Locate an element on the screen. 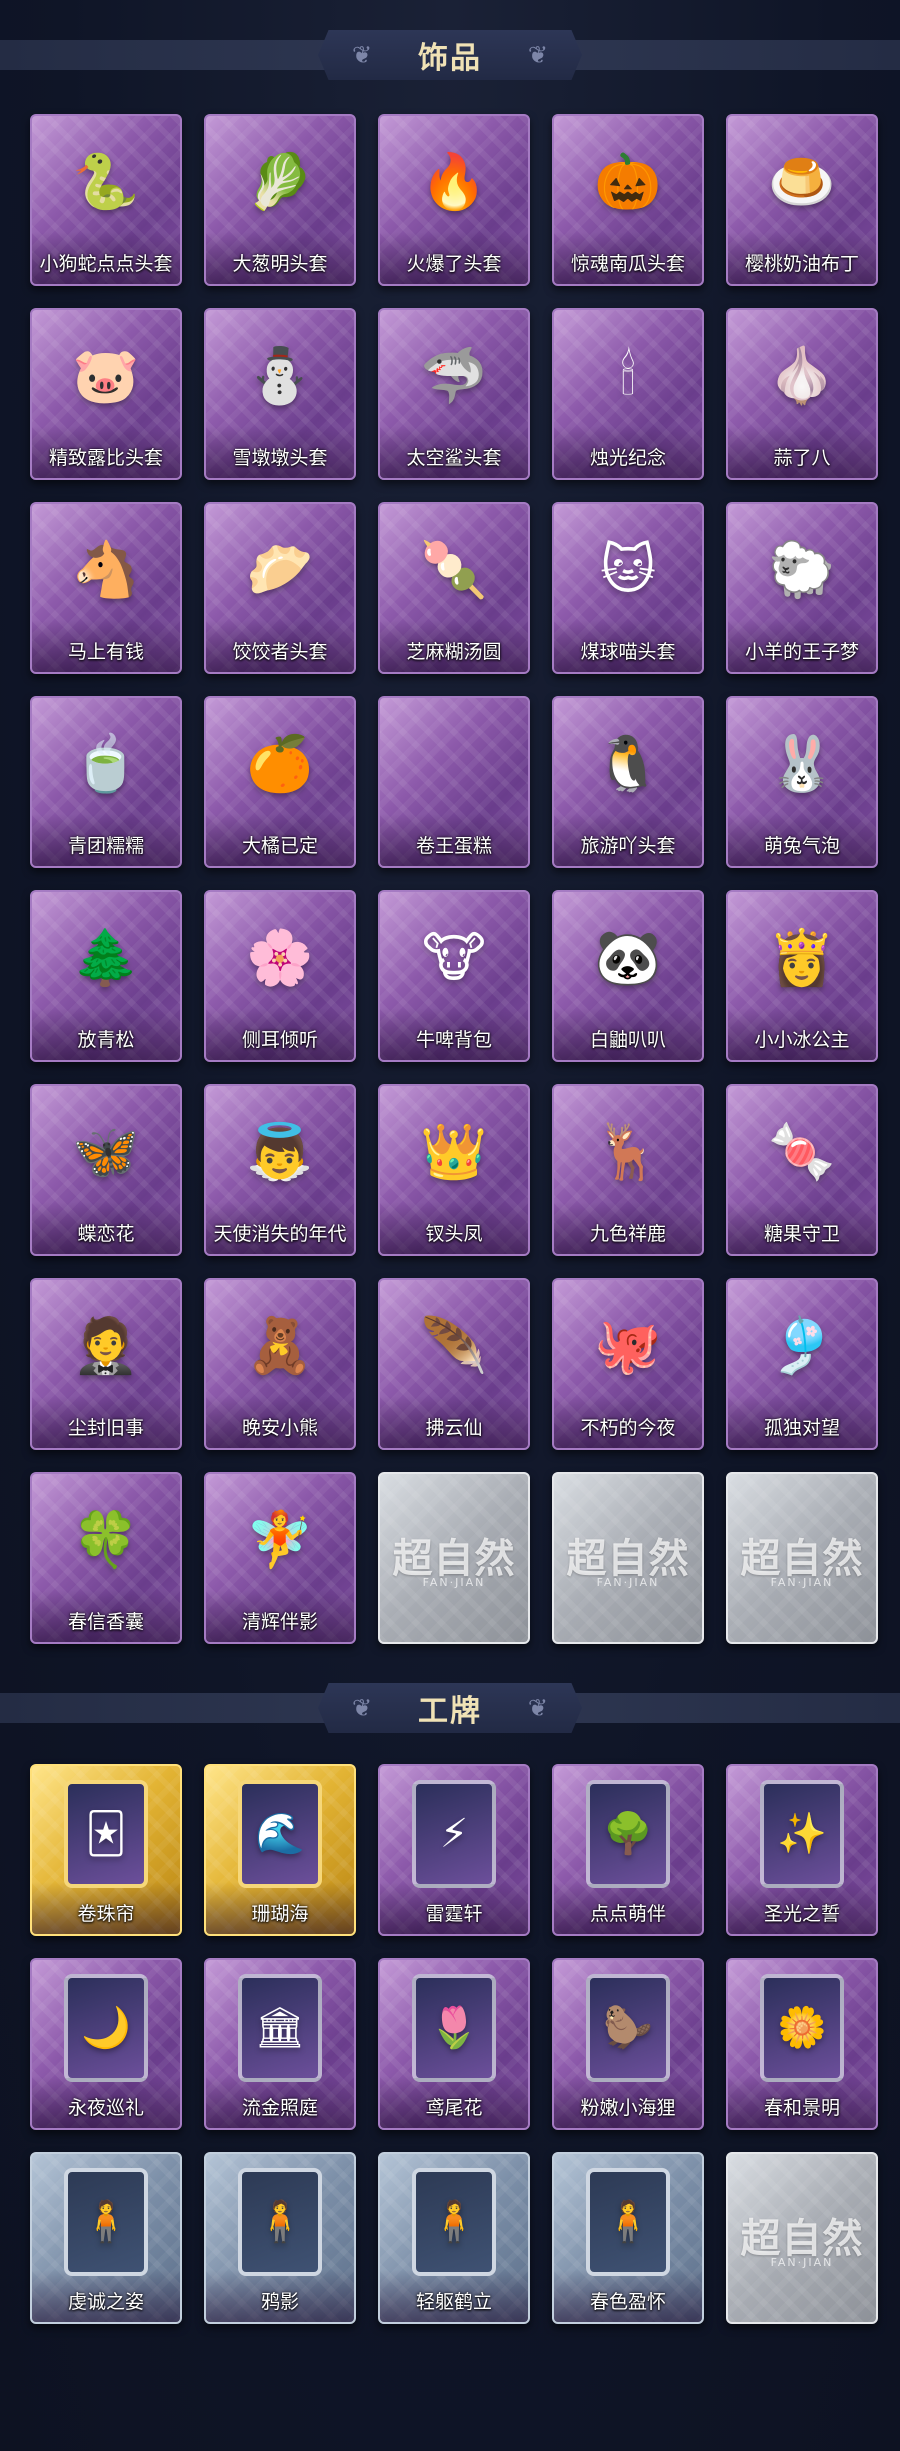  item-card: 🧍 鸦影 is located at coordinates (280, 2238).